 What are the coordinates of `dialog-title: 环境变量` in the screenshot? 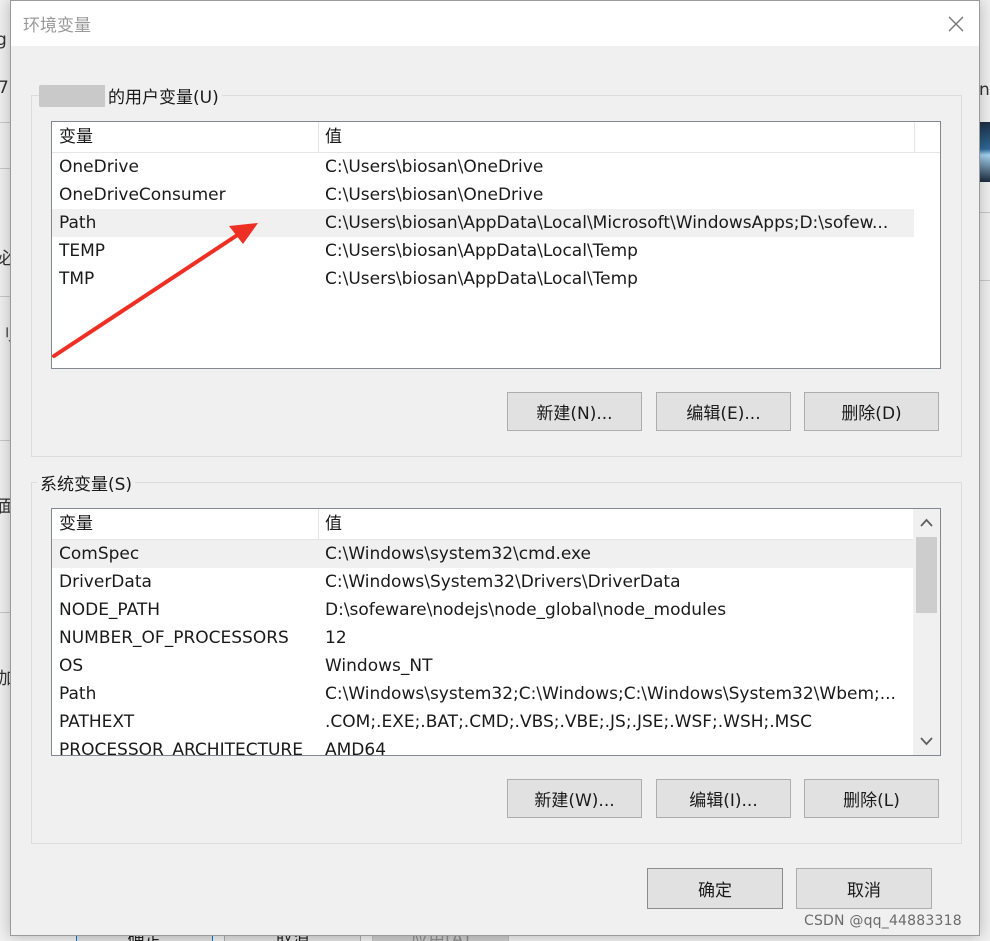 It's located at (57, 26).